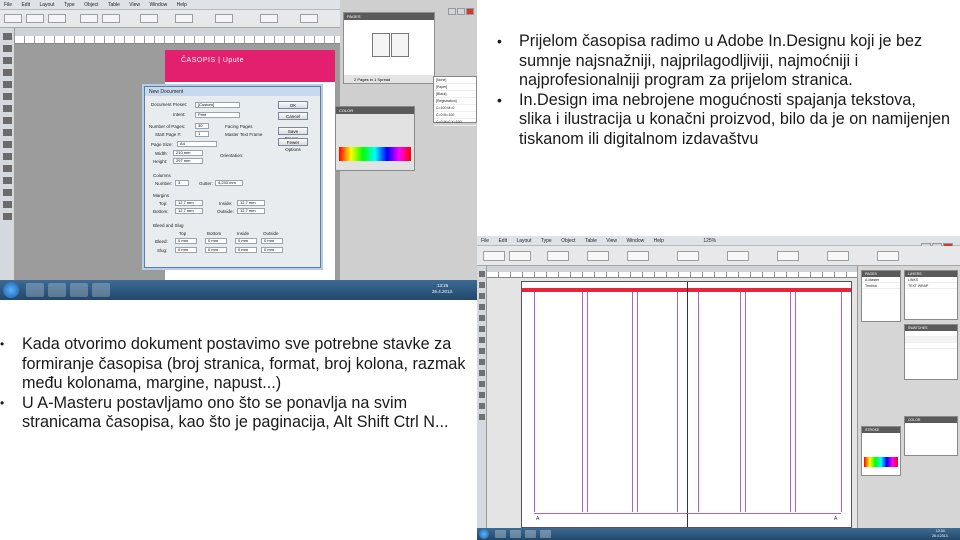 This screenshot has height=540, width=960. What do you see at coordinates (7, 84) in the screenshot?
I see `line-tool-icon` at bounding box center [7, 84].